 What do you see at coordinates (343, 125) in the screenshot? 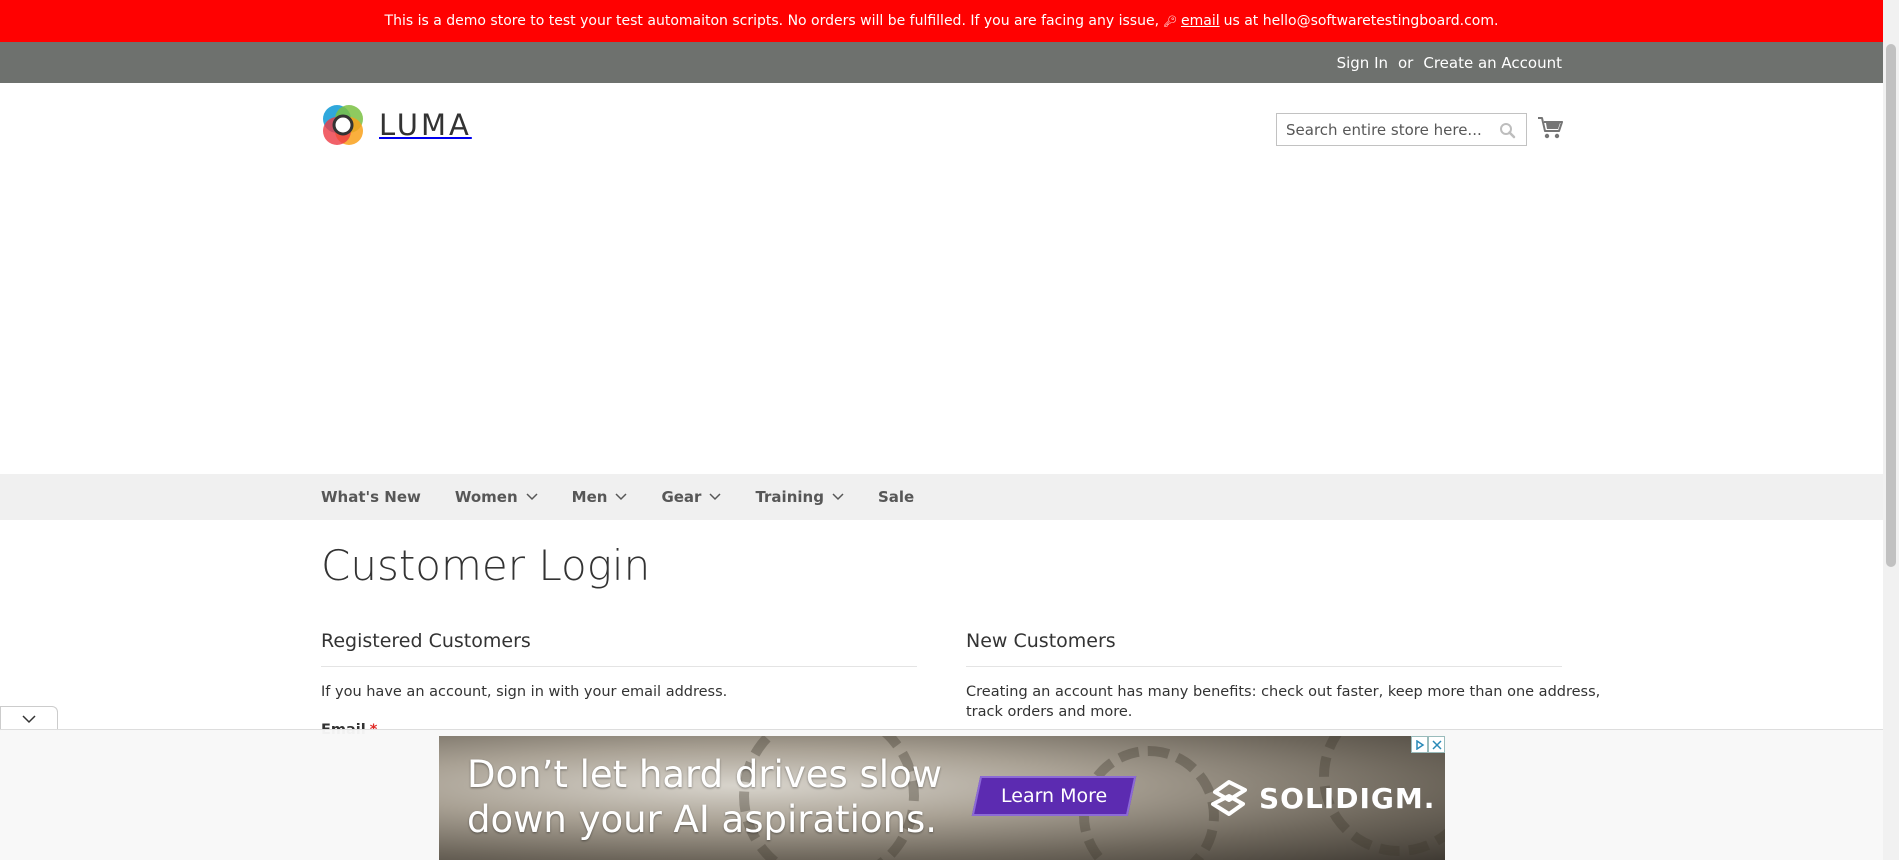
I see `luma-logo-icon` at bounding box center [343, 125].